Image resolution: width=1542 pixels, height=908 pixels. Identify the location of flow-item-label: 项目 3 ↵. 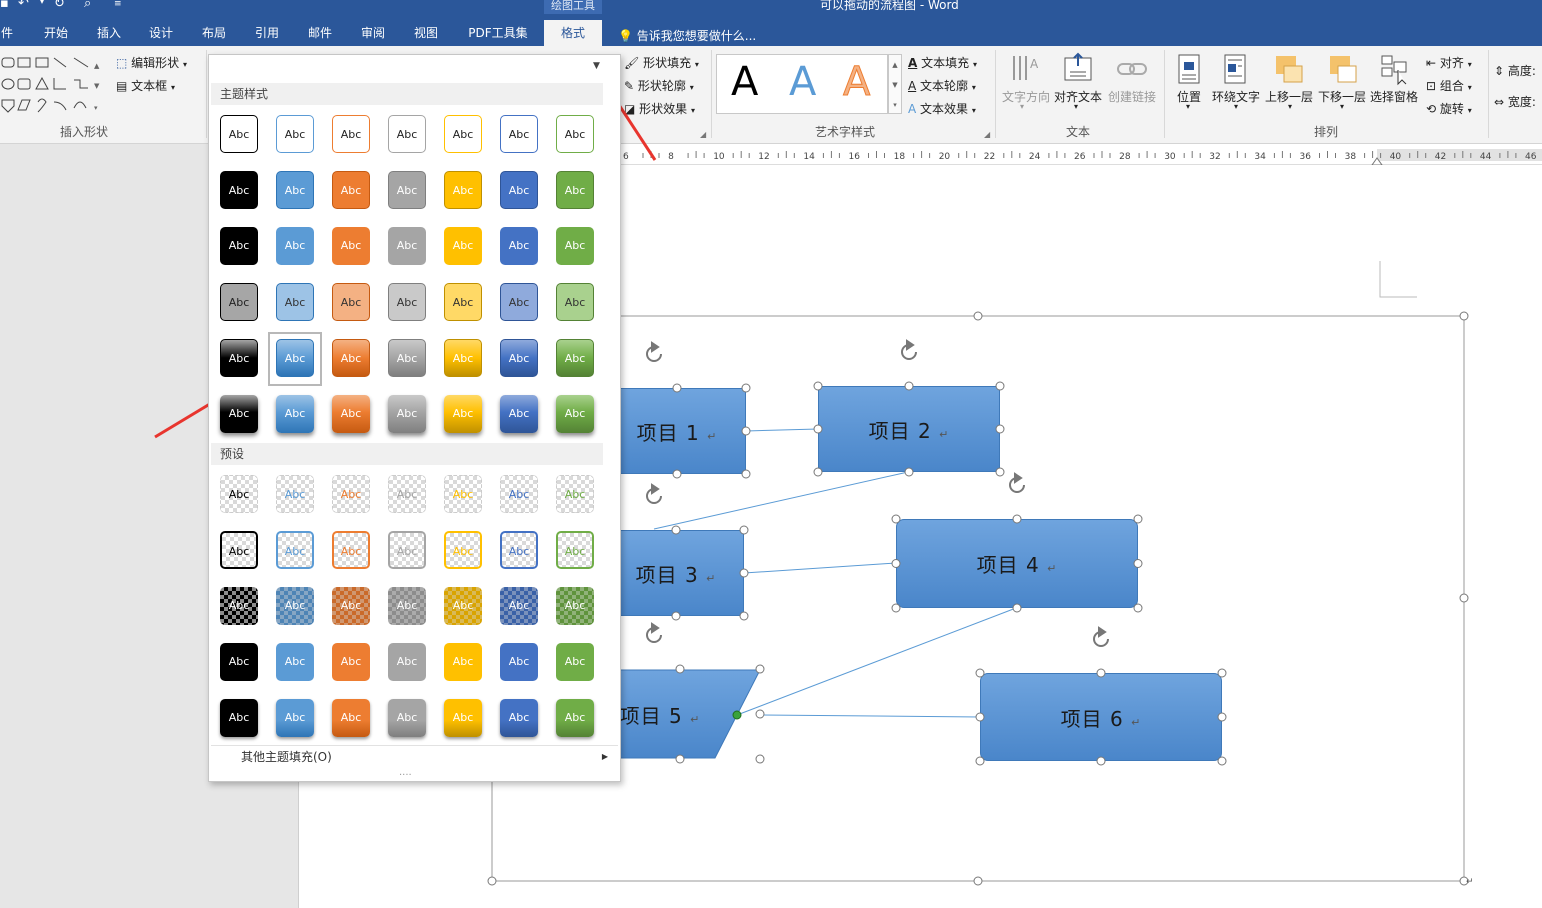
(676, 574).